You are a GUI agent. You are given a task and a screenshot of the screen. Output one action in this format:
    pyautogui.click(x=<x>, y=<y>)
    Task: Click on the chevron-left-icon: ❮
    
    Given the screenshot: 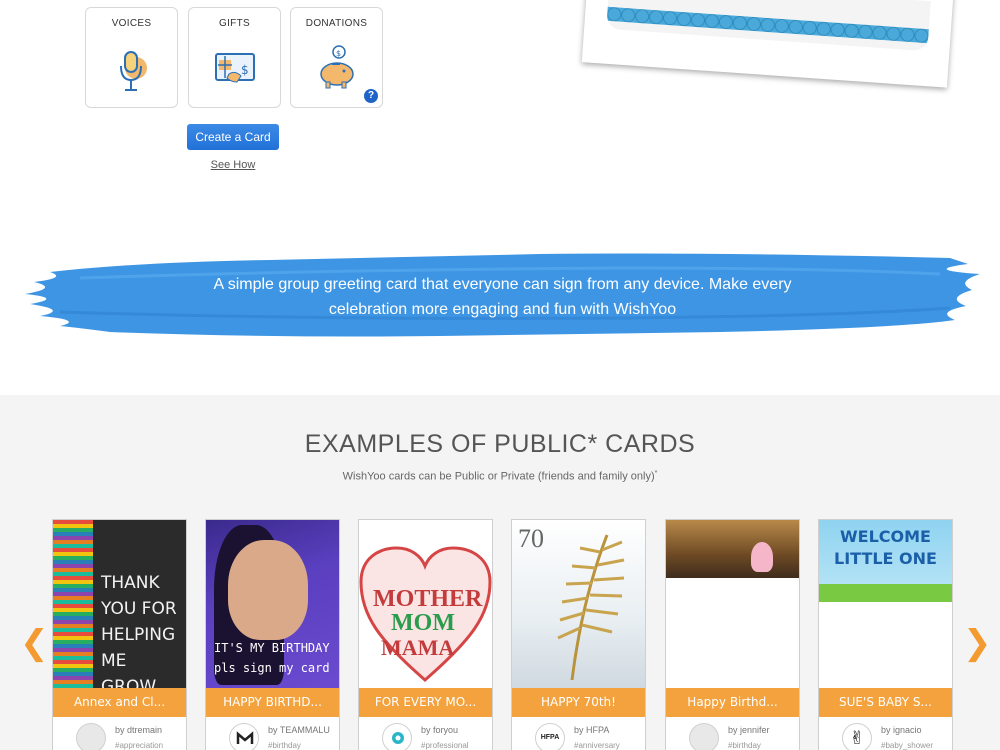 What is the action you would take?
    pyautogui.click(x=34, y=643)
    